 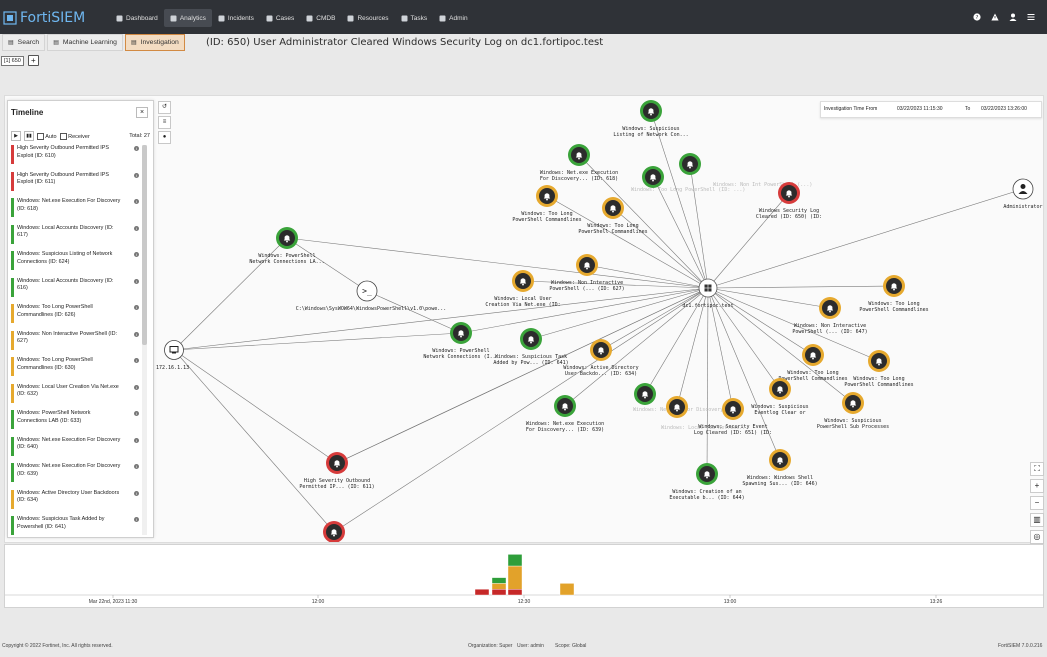 What do you see at coordinates (144, 245) in the screenshot?
I see `timeline-scroll-thumb` at bounding box center [144, 245].